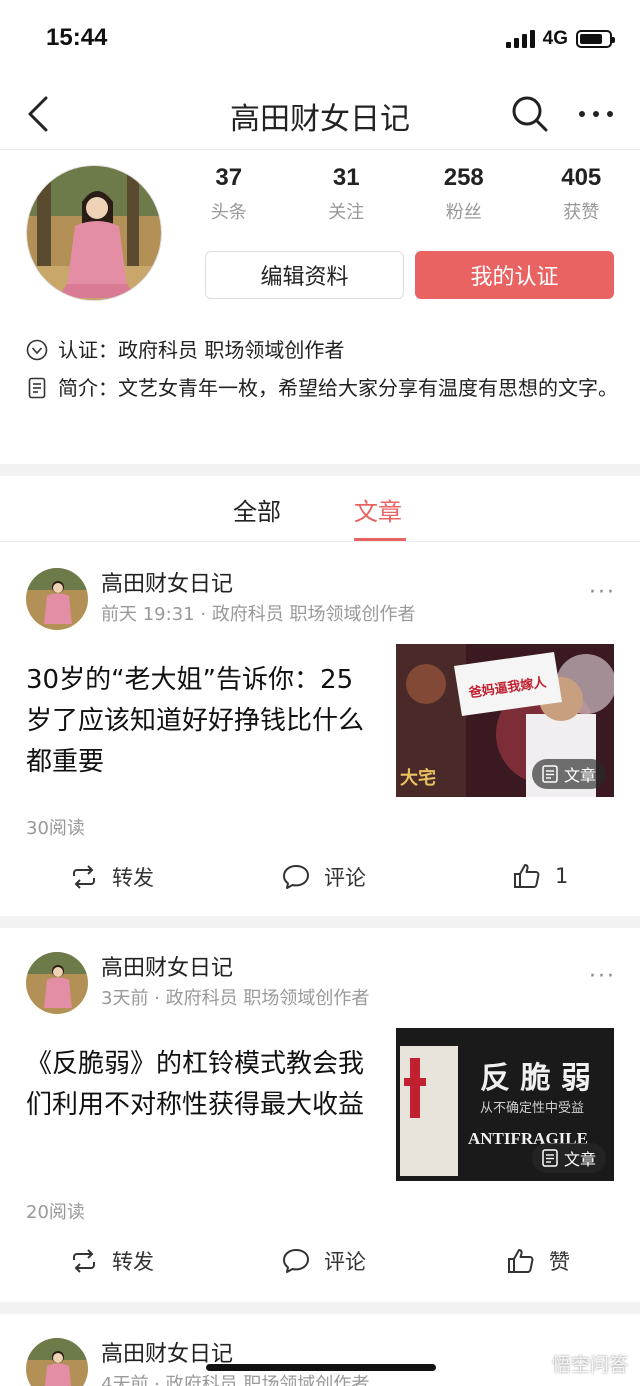 This screenshot has height=1386, width=640. I want to click on signal-icon, so click(520, 39).